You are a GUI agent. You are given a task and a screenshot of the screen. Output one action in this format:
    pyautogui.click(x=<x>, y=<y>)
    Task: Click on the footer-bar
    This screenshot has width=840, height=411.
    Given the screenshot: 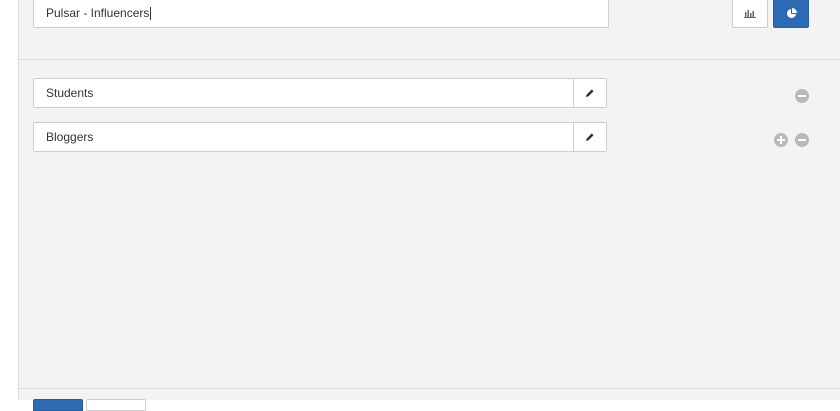 What is the action you would take?
    pyautogui.click(x=429, y=399)
    